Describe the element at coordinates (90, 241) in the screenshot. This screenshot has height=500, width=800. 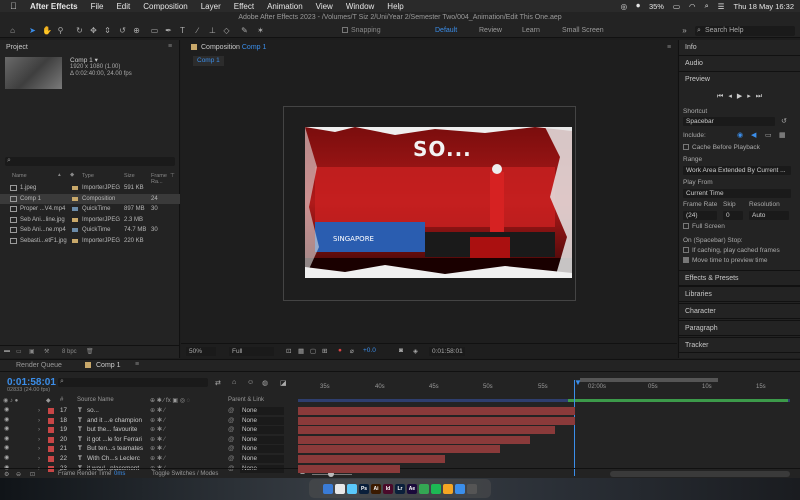
I see `project-item-row: Sebasti...etF1.jpg ImporterJPEG 220 KB` at that location.